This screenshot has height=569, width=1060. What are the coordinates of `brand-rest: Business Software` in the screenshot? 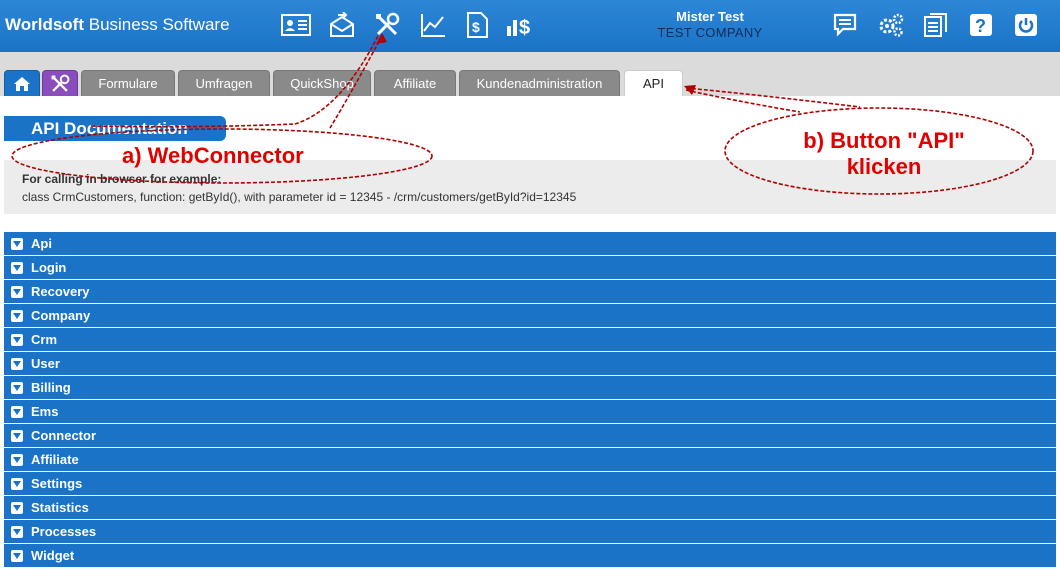 It's located at (157, 24).